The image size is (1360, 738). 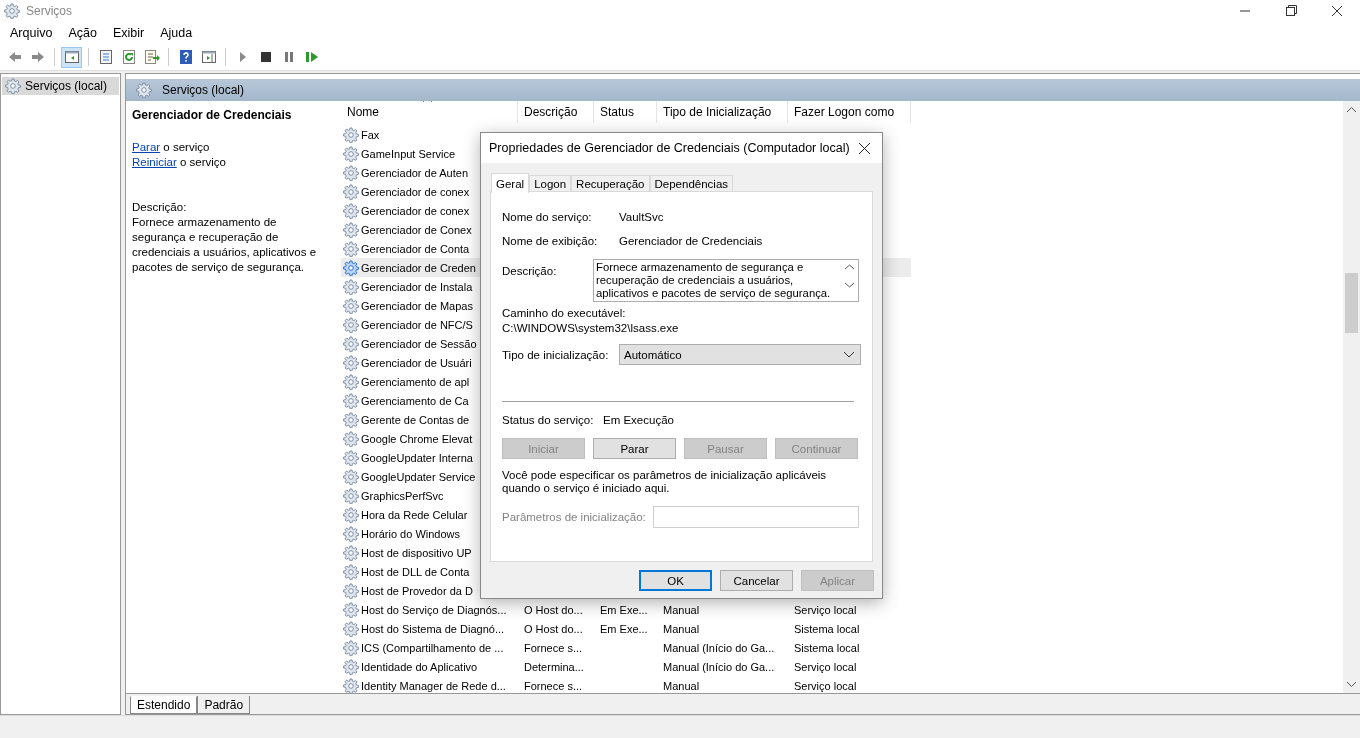 What do you see at coordinates (417, 590) in the screenshot?
I see `service-name: Host de Provedor da D` at bounding box center [417, 590].